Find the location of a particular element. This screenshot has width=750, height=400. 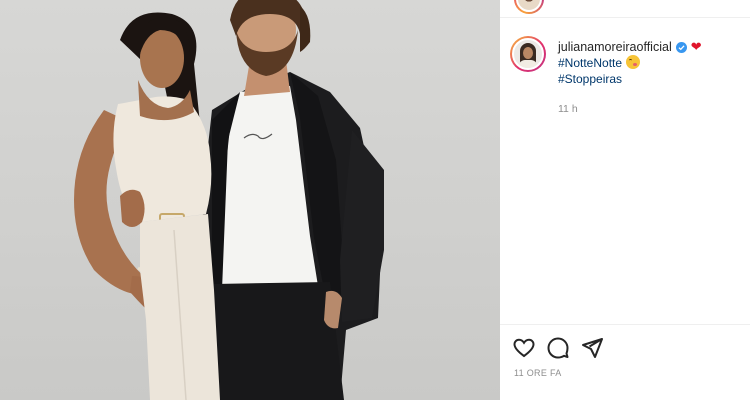

heart-outline-icon is located at coordinates (524, 347).